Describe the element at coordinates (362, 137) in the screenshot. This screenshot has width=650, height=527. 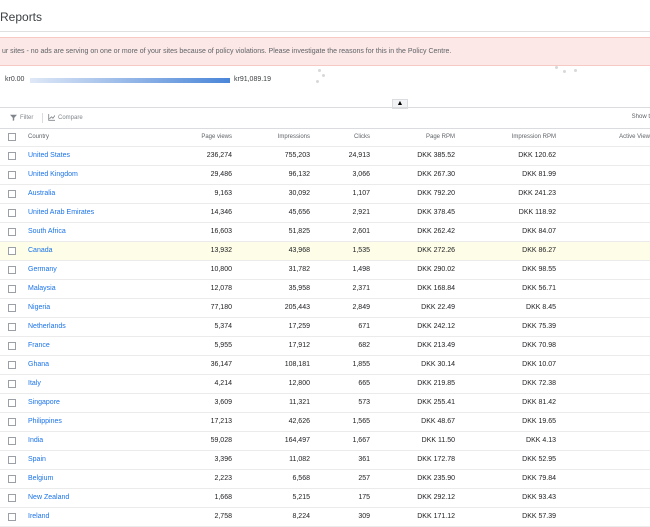
I see `column-header-clicks: Clicks` at that location.